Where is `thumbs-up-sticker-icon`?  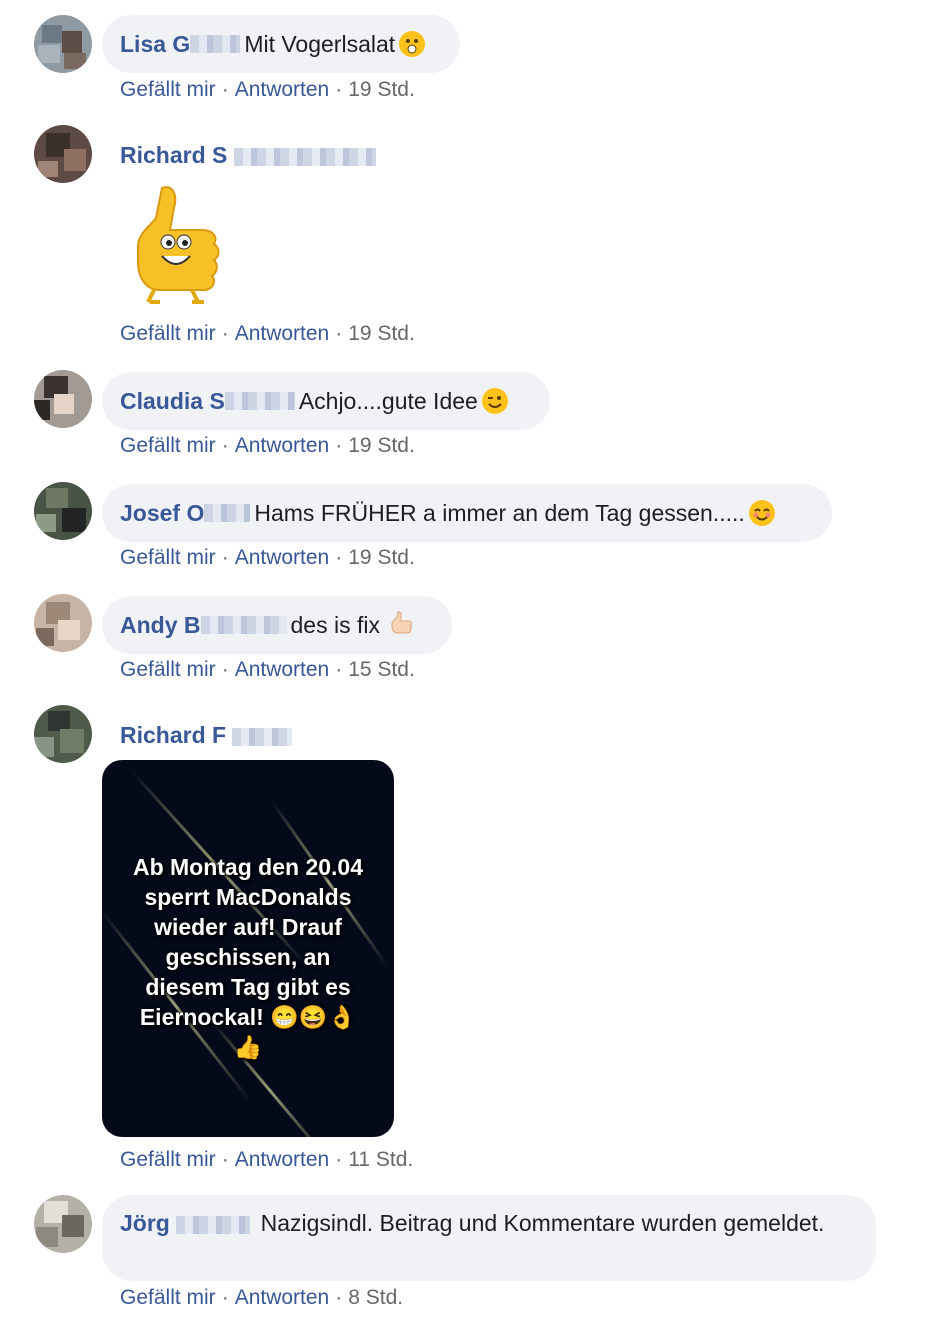 thumbs-up-sticker-icon is located at coordinates (178, 245).